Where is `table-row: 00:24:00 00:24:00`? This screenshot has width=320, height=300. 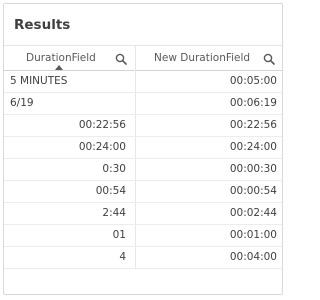
table-row: 00:24:00 00:24:00 is located at coordinates (143, 148).